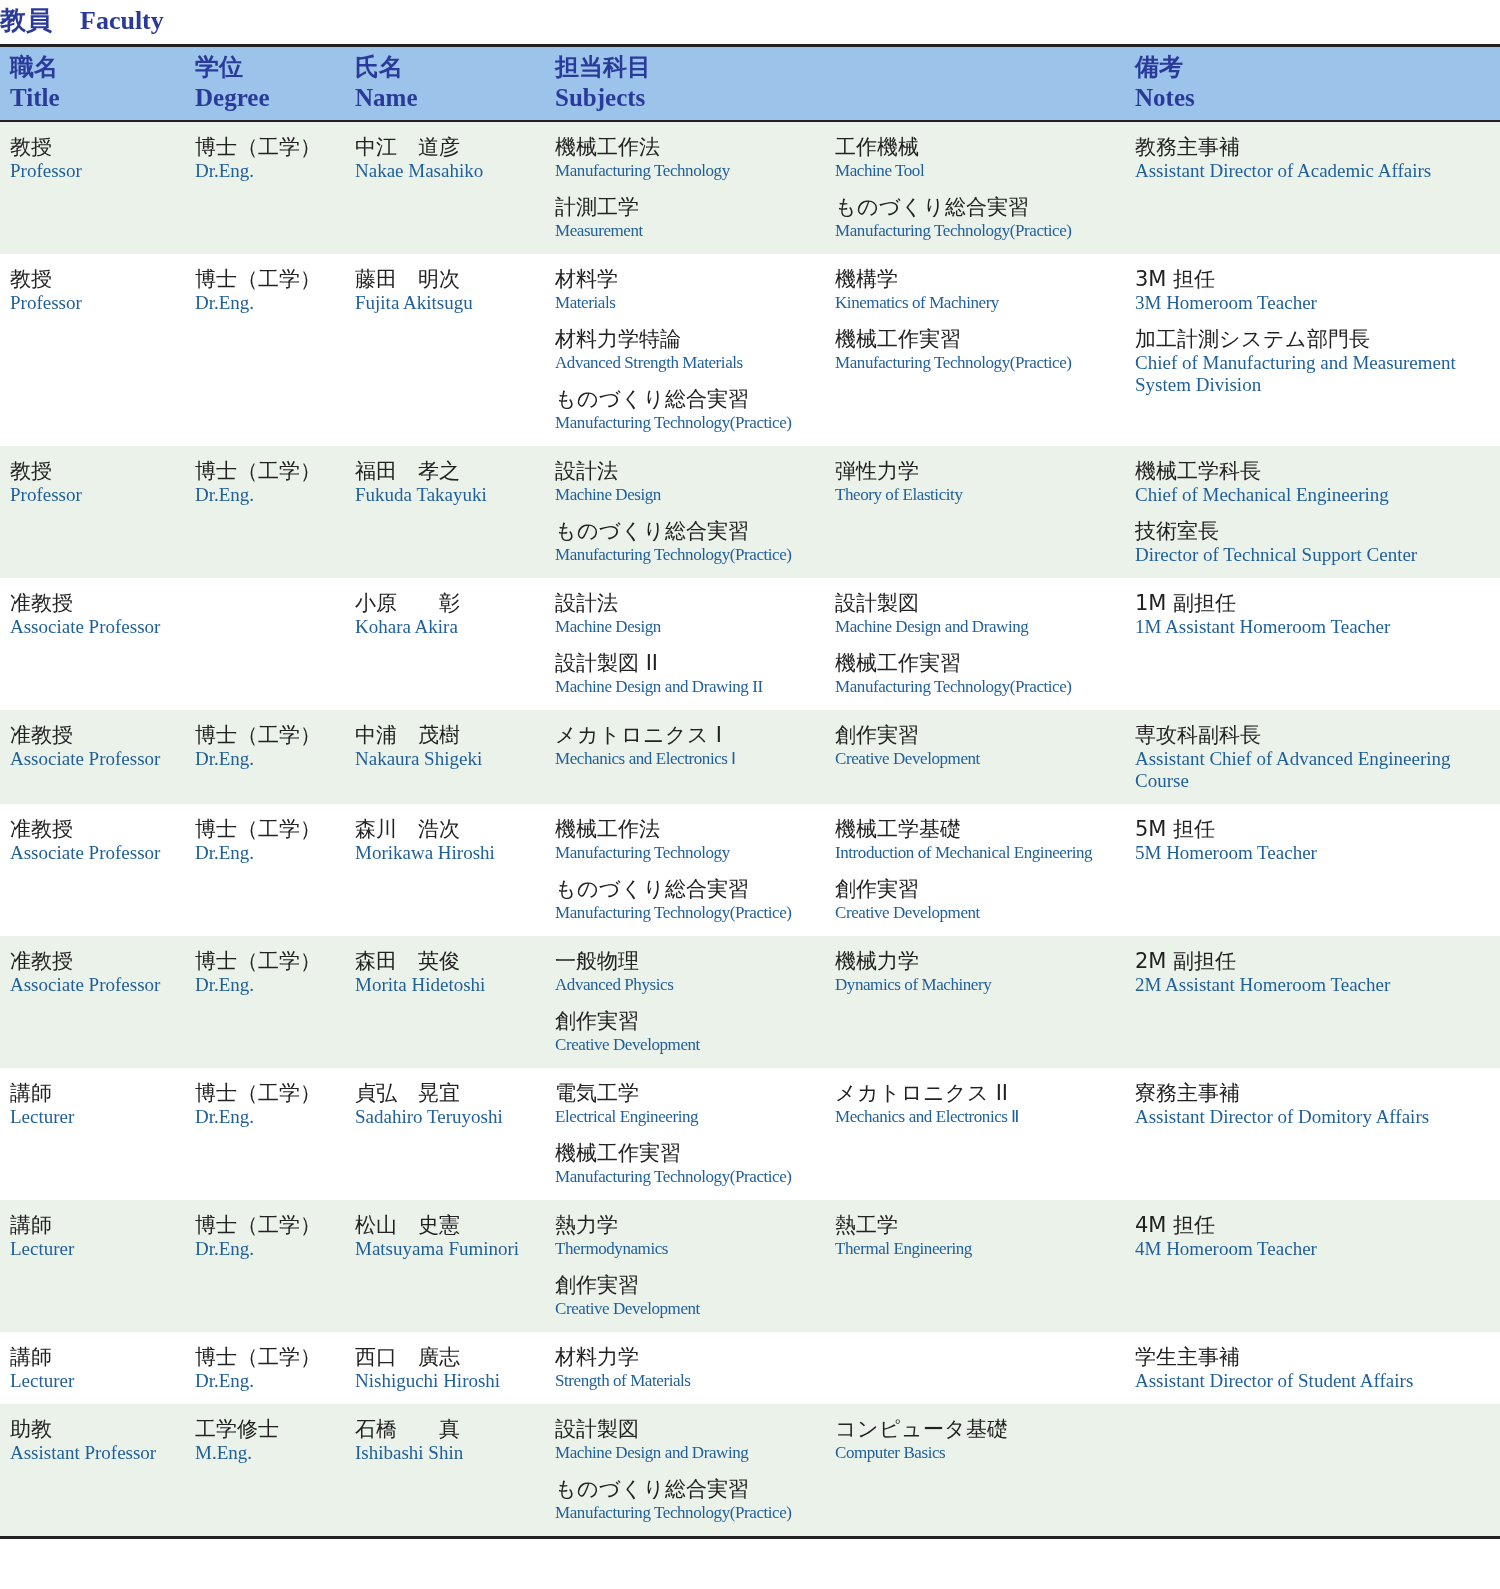  Describe the element at coordinates (597, 207) in the screenshot. I see `subject-name: 計測工学` at that location.